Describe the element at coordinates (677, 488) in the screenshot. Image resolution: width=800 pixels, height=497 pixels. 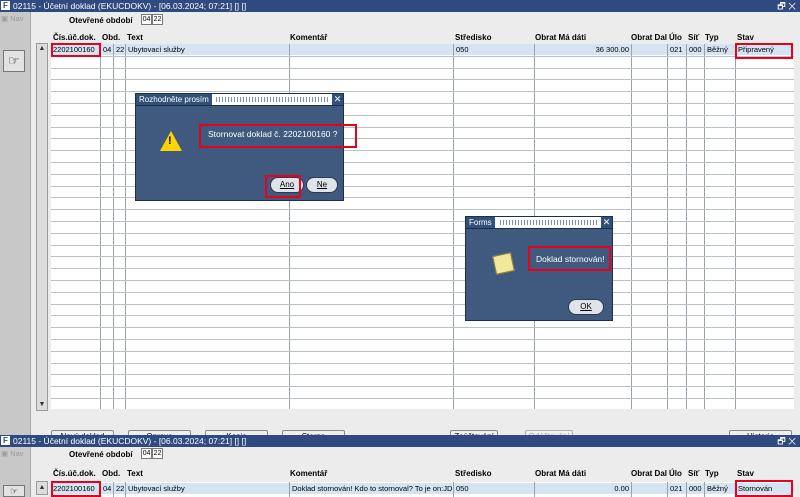
I see `cell-ulo-2: 021` at that location.